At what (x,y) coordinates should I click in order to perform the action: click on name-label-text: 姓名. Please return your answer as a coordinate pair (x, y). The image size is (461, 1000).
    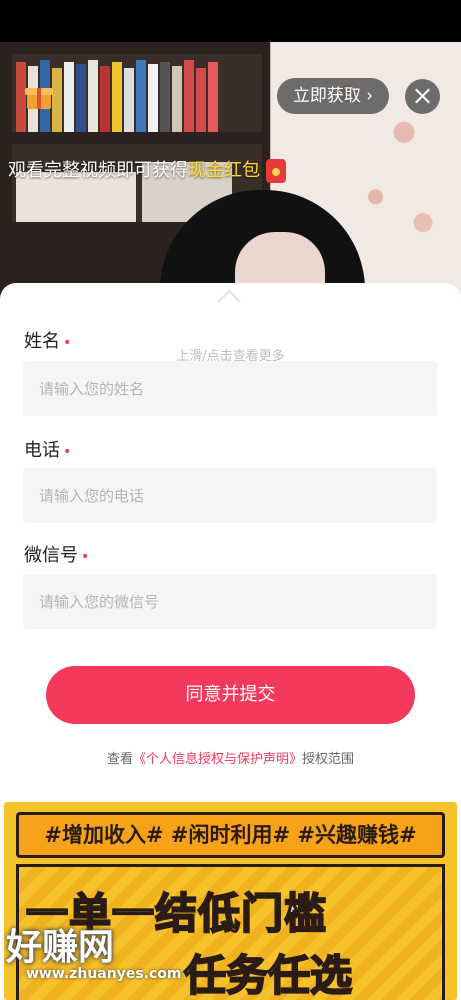
    Looking at the image, I should click on (42, 341).